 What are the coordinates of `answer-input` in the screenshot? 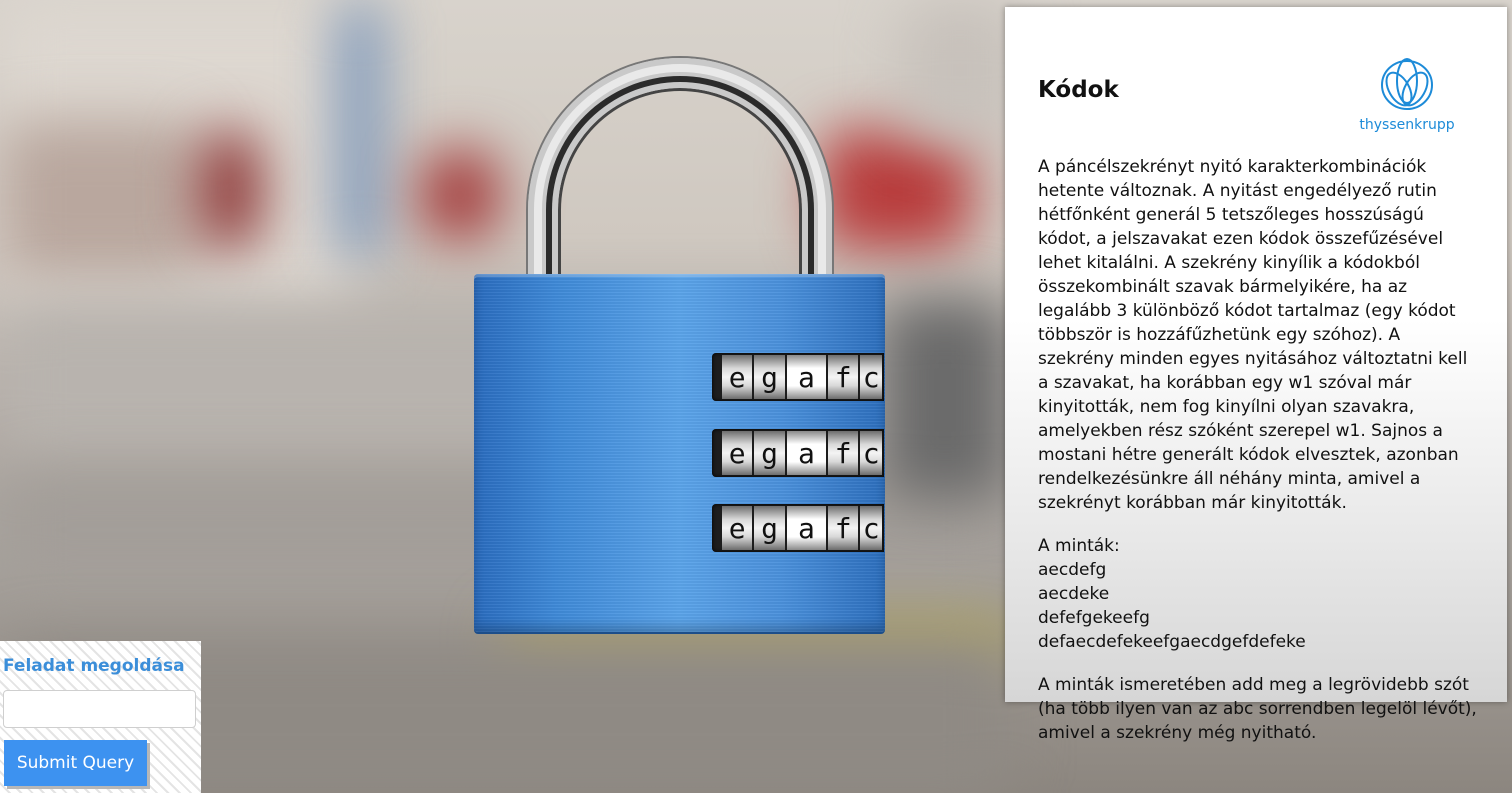 It's located at (99, 709).